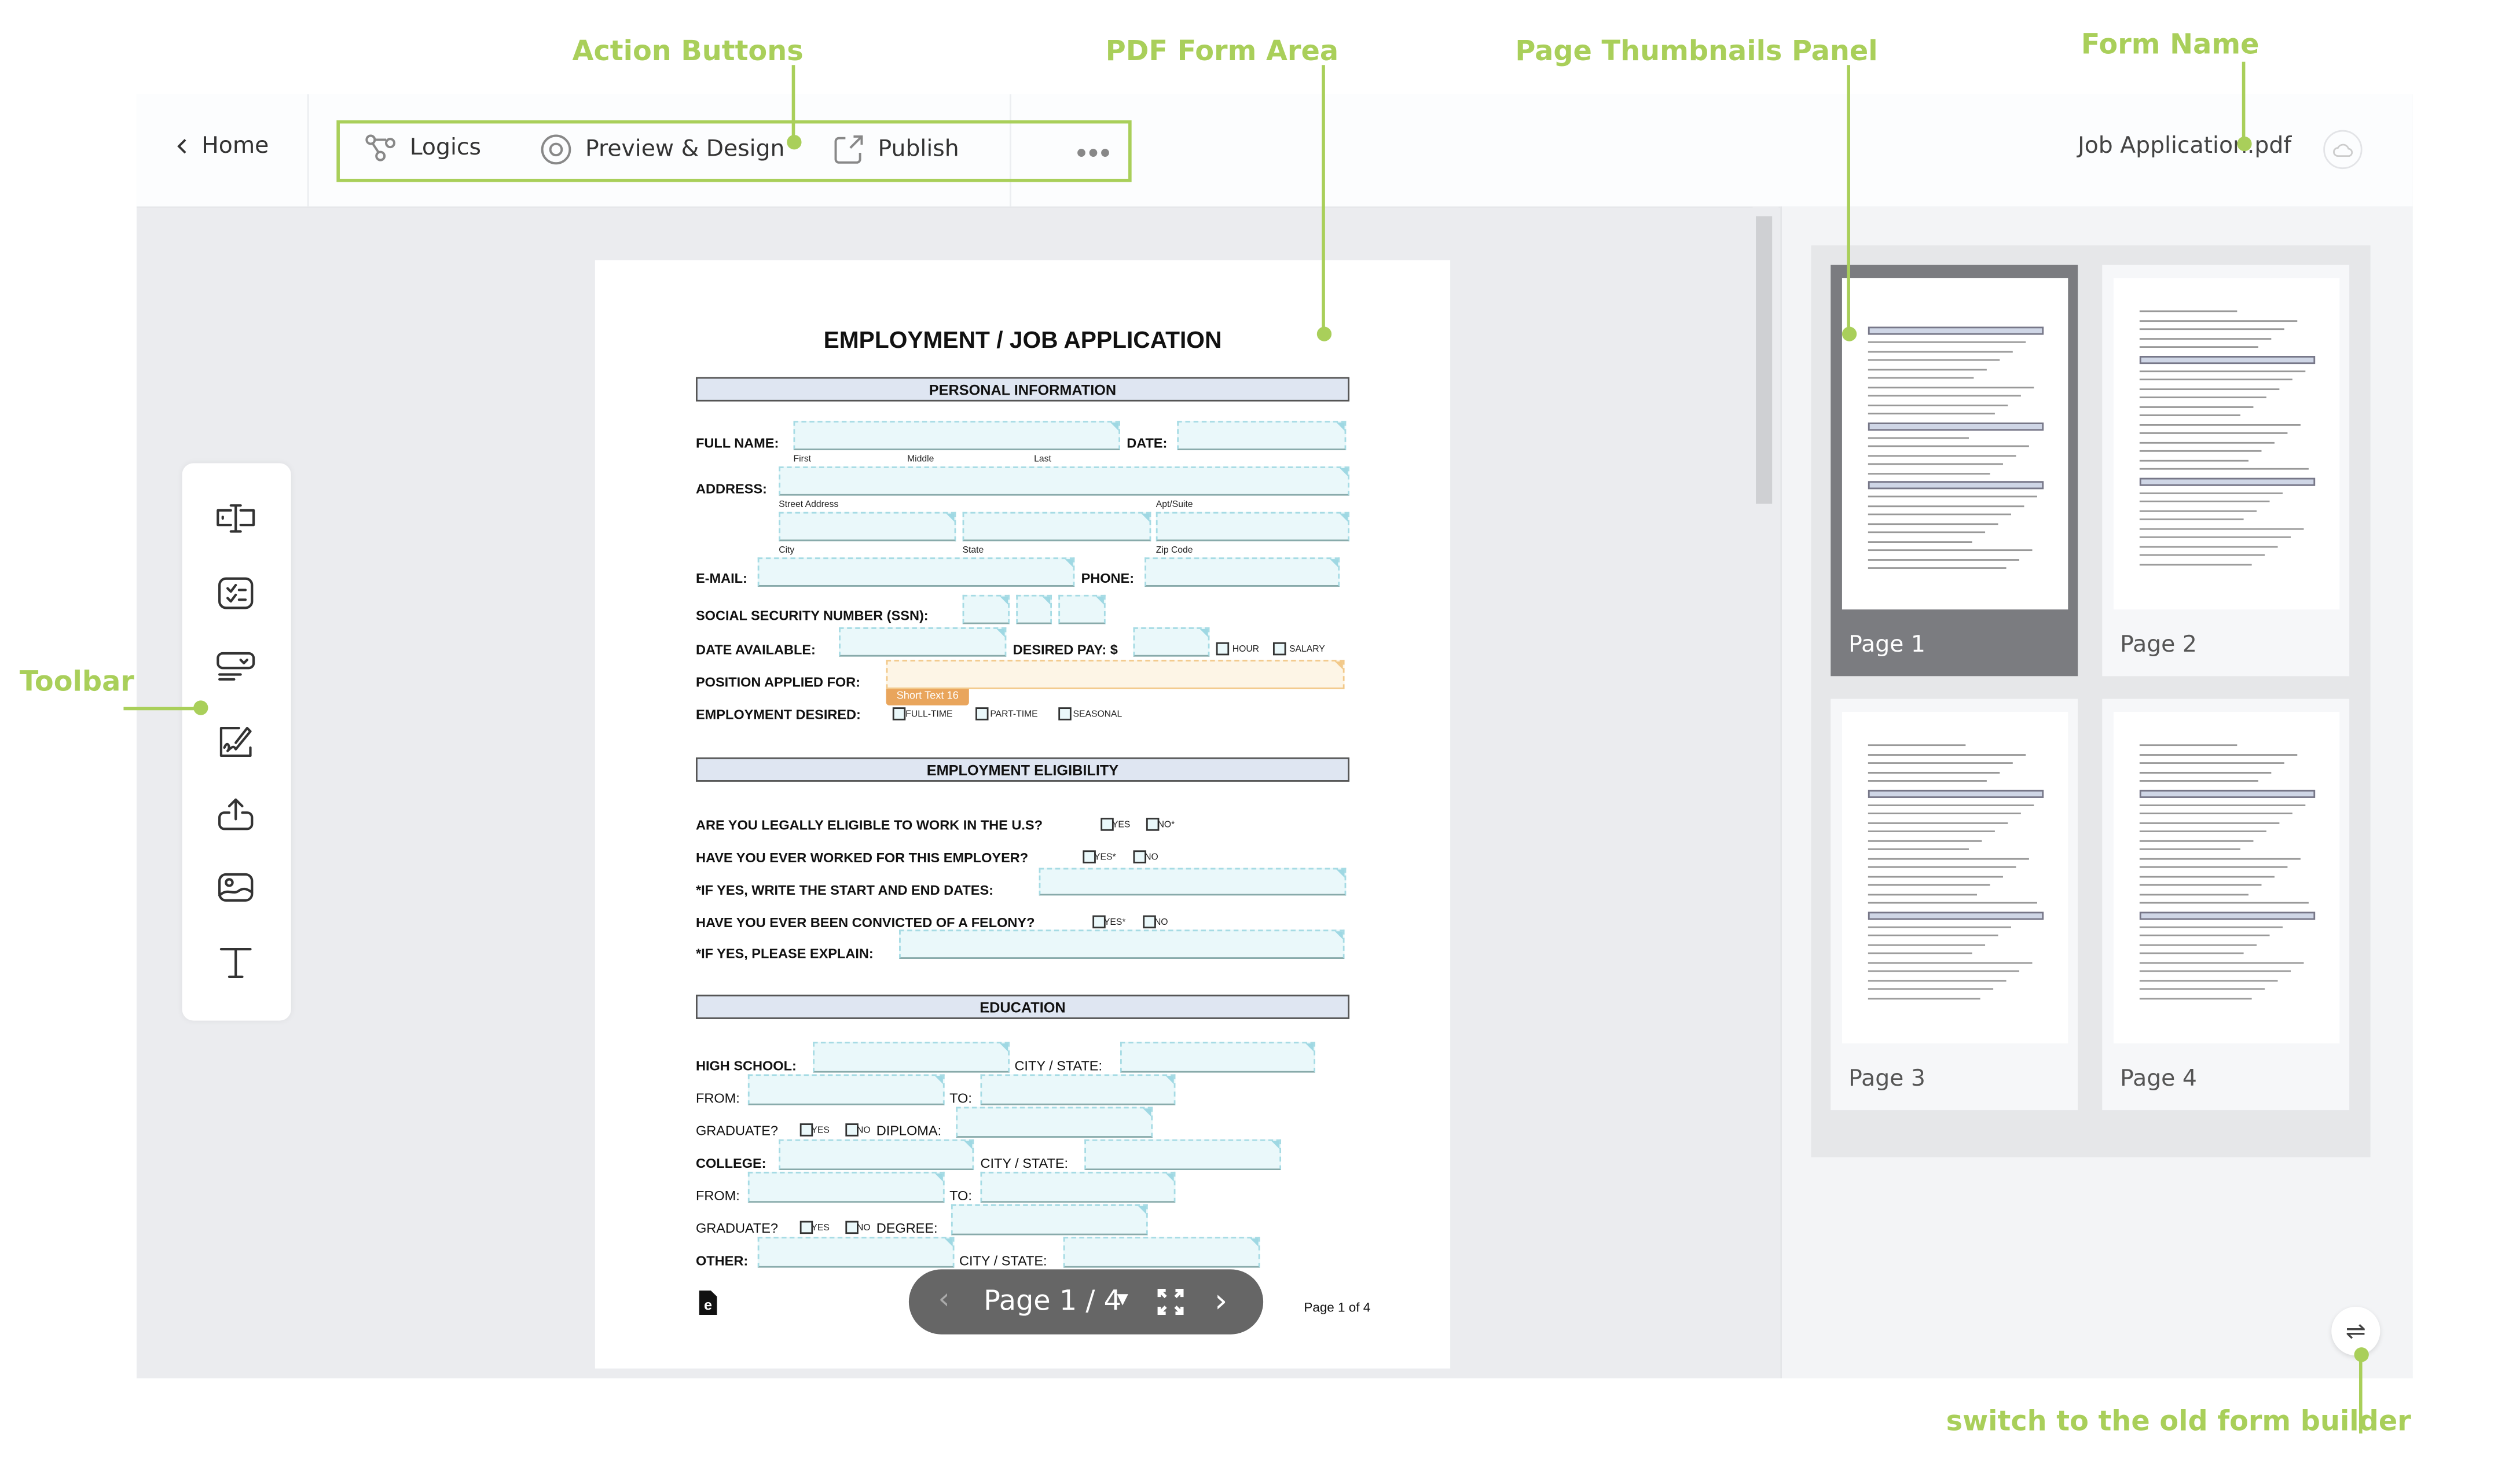  What do you see at coordinates (982, 714) in the screenshot?
I see `checkbox-part-time` at bounding box center [982, 714].